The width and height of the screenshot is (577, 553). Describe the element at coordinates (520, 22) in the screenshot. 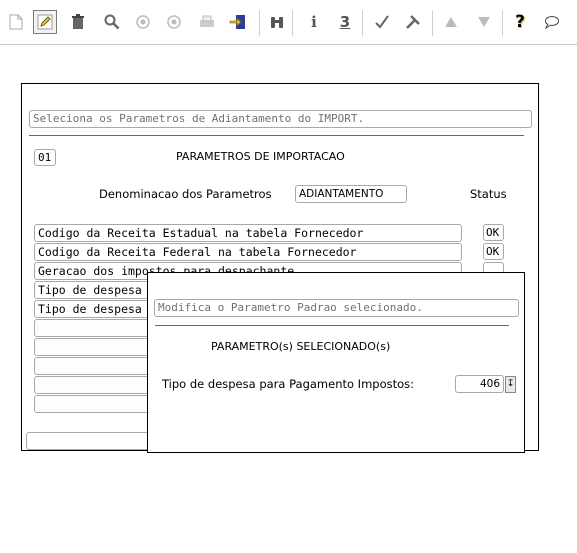

I see `help-icon: ?` at that location.